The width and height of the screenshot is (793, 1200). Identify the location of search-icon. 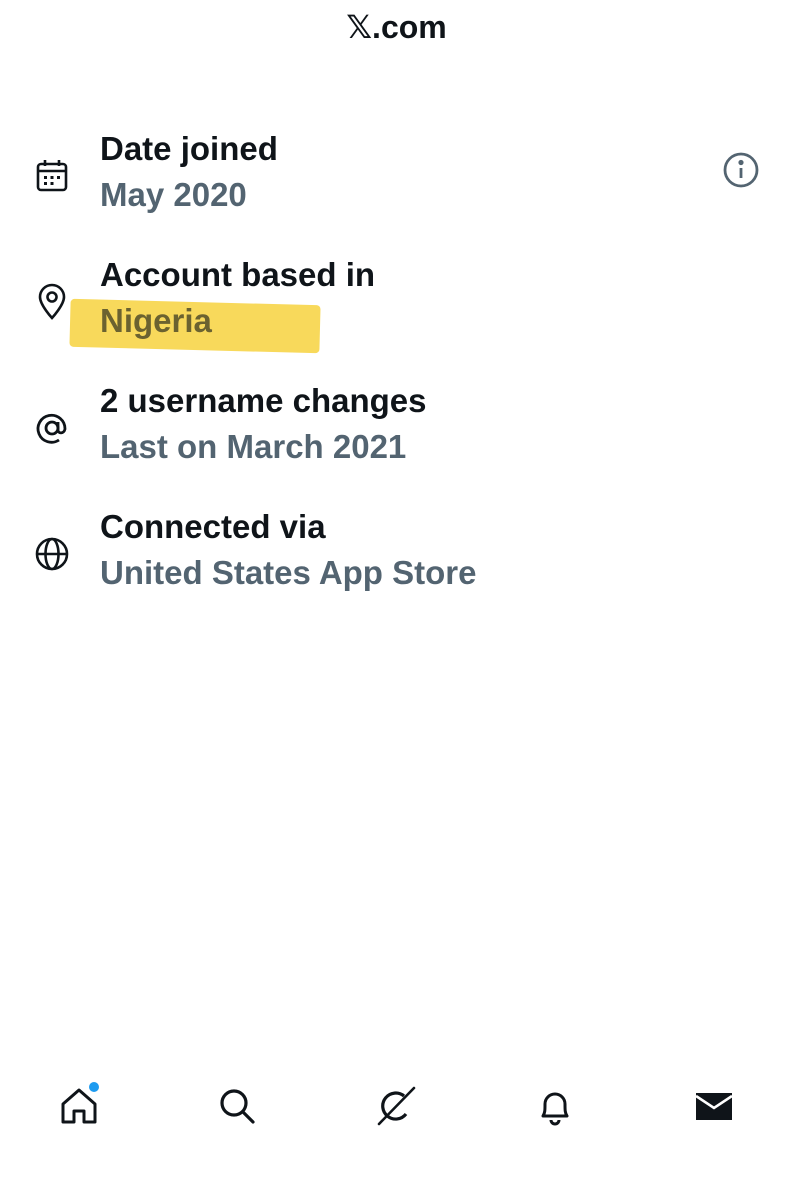
(237, 1106).